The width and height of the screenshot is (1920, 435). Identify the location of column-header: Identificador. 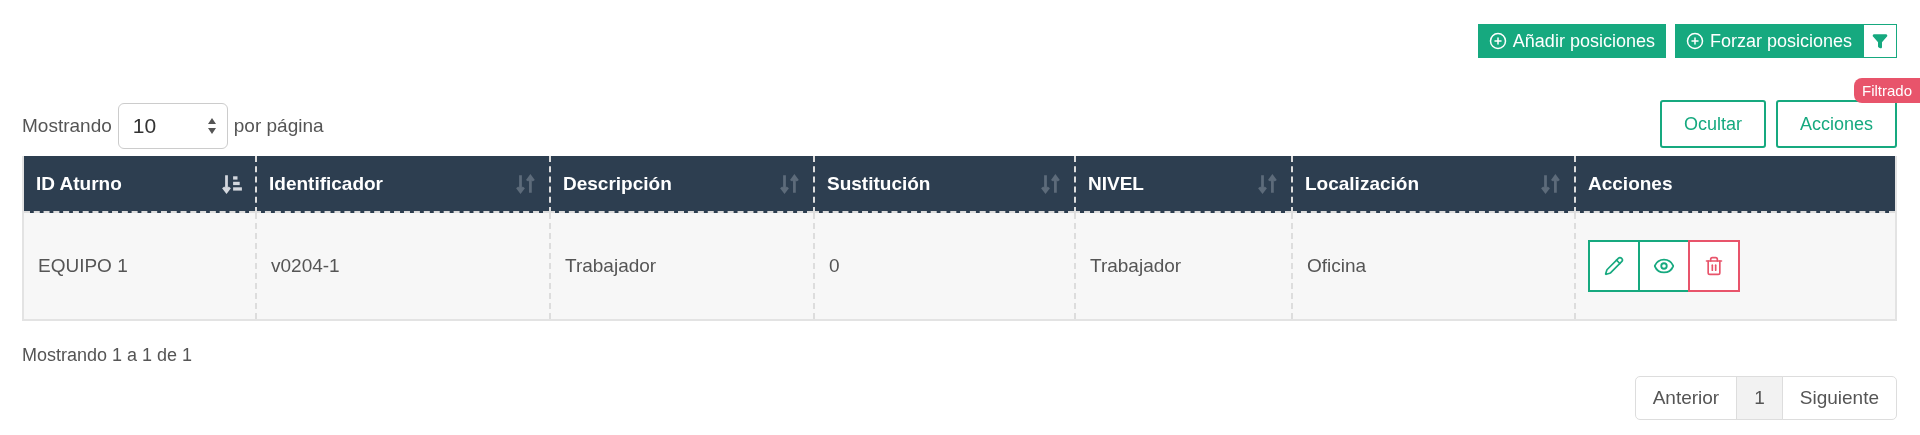
(402, 184).